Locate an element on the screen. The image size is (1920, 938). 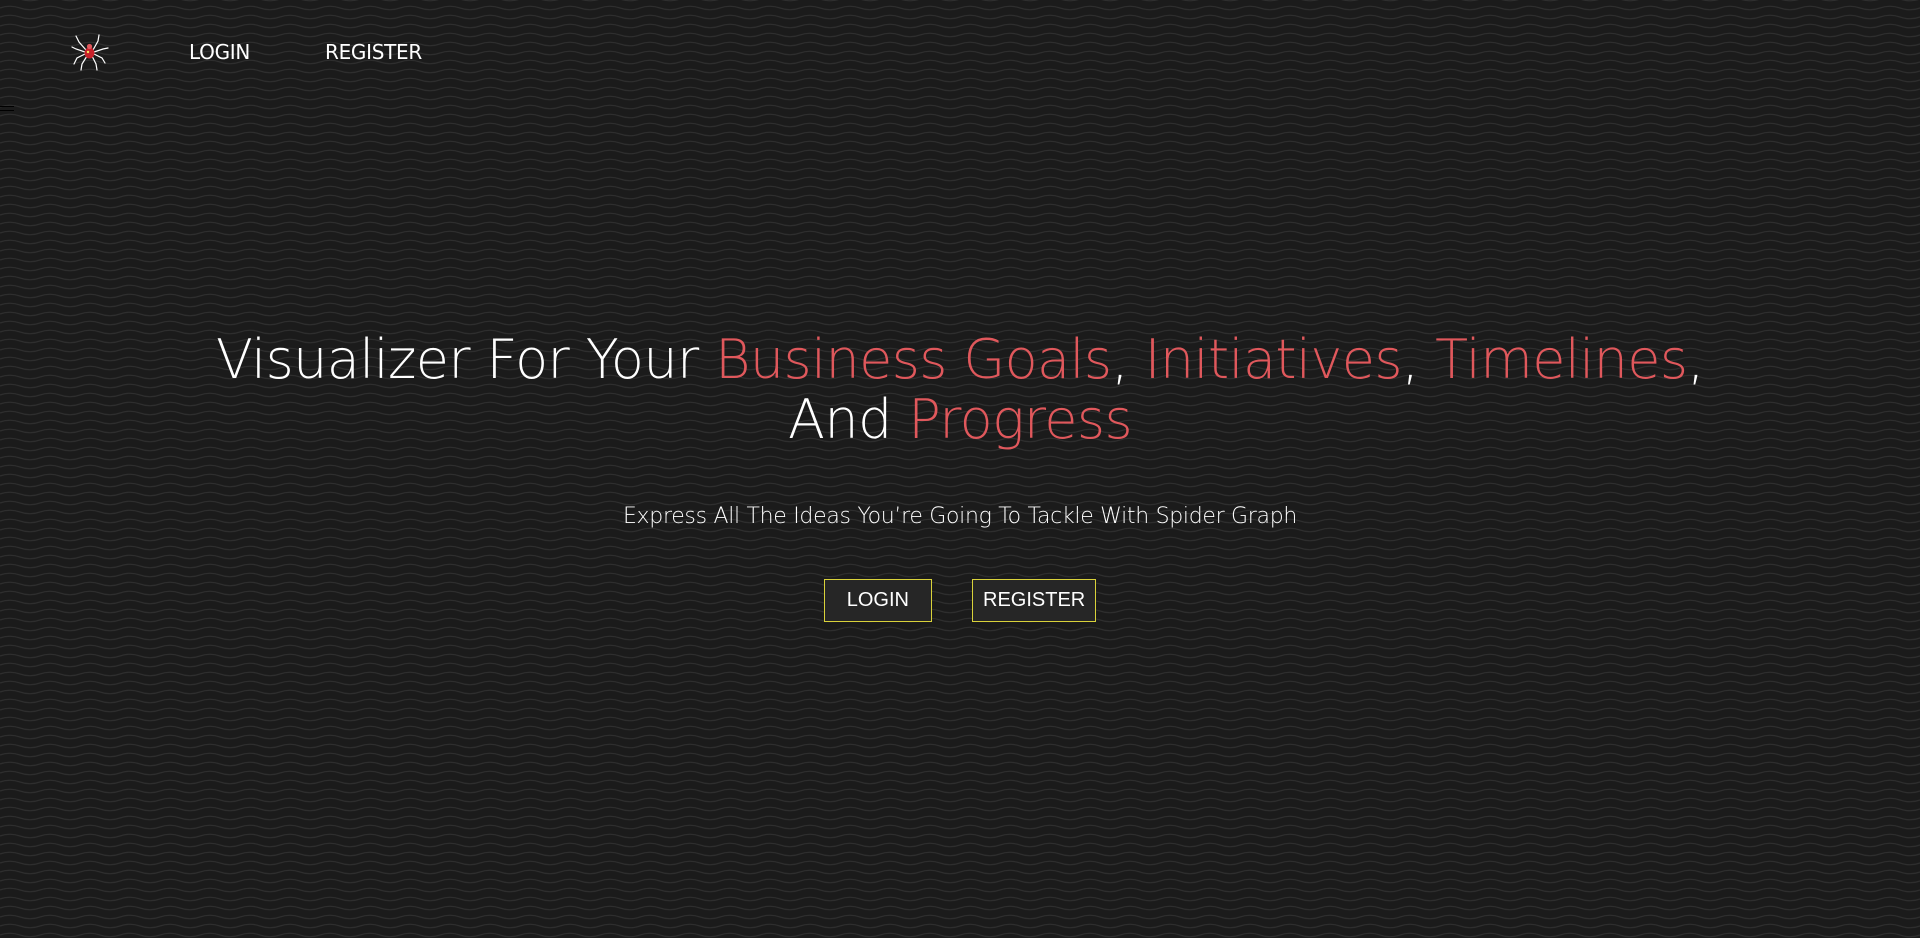
hamburger-icon is located at coordinates (7, 111).